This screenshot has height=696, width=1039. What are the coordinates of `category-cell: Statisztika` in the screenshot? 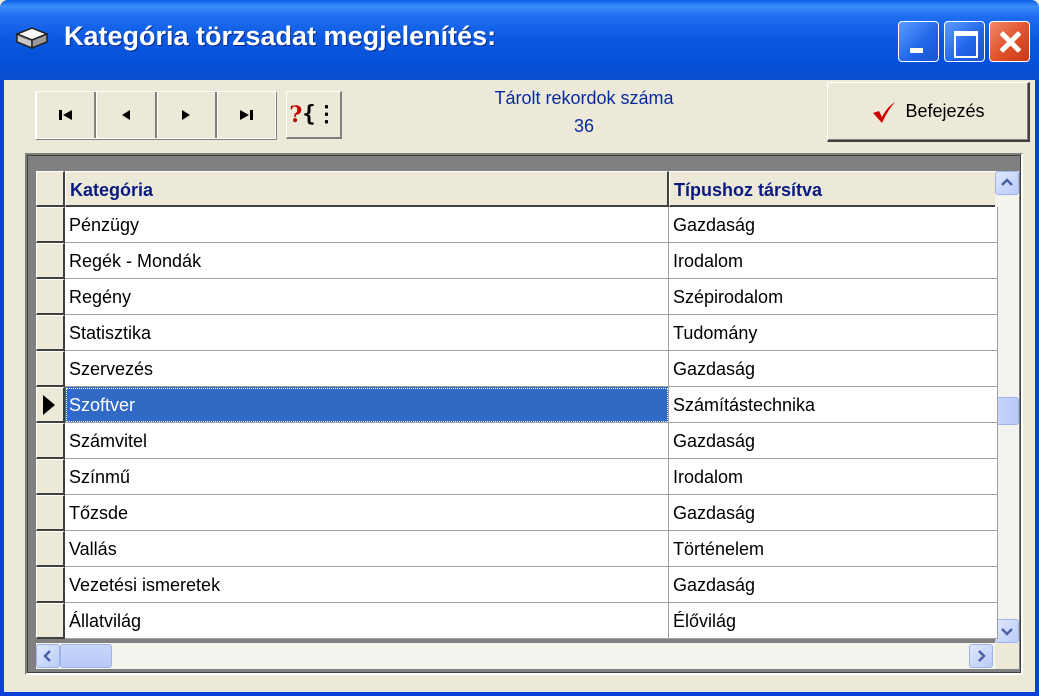 It's located at (367, 333).